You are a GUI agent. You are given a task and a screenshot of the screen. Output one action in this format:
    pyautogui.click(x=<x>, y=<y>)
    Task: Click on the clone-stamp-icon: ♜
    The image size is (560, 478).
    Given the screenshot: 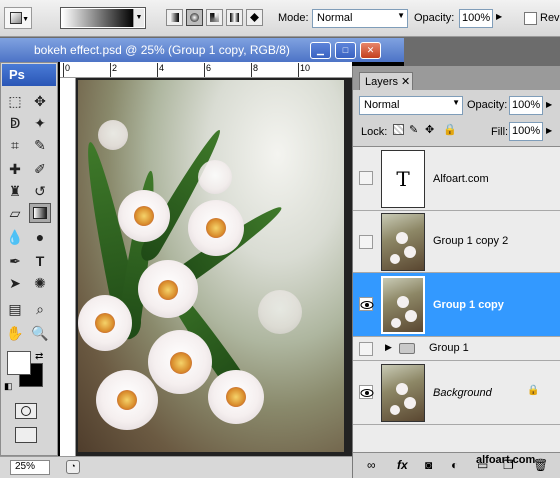 What is the action you would take?
    pyautogui.click(x=15, y=191)
    